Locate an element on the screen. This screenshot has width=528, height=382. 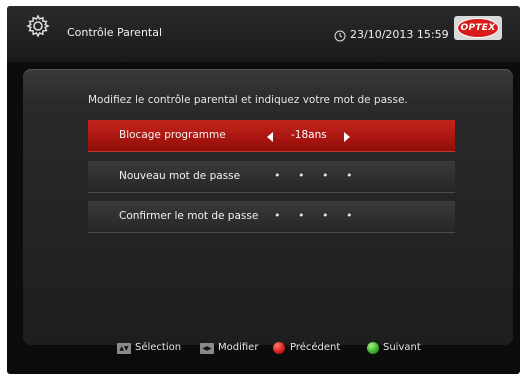
row-label: Blocage programme is located at coordinates (172, 135).